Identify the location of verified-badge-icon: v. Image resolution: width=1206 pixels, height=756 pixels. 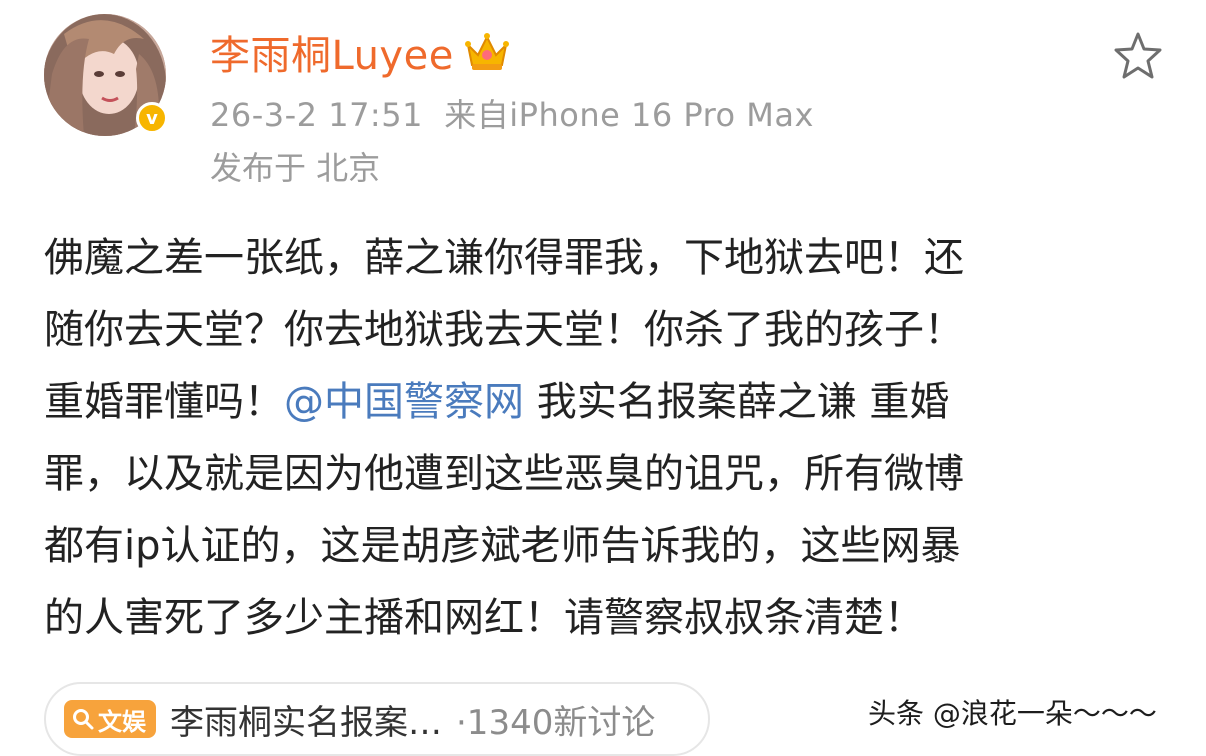
(152, 118).